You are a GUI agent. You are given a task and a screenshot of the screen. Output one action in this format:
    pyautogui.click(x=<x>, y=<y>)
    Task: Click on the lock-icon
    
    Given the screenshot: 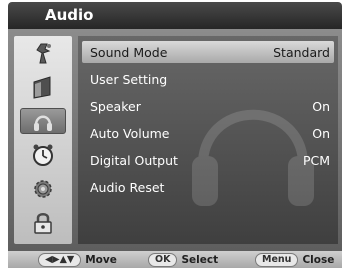 What is the action you would take?
    pyautogui.click(x=43, y=223)
    